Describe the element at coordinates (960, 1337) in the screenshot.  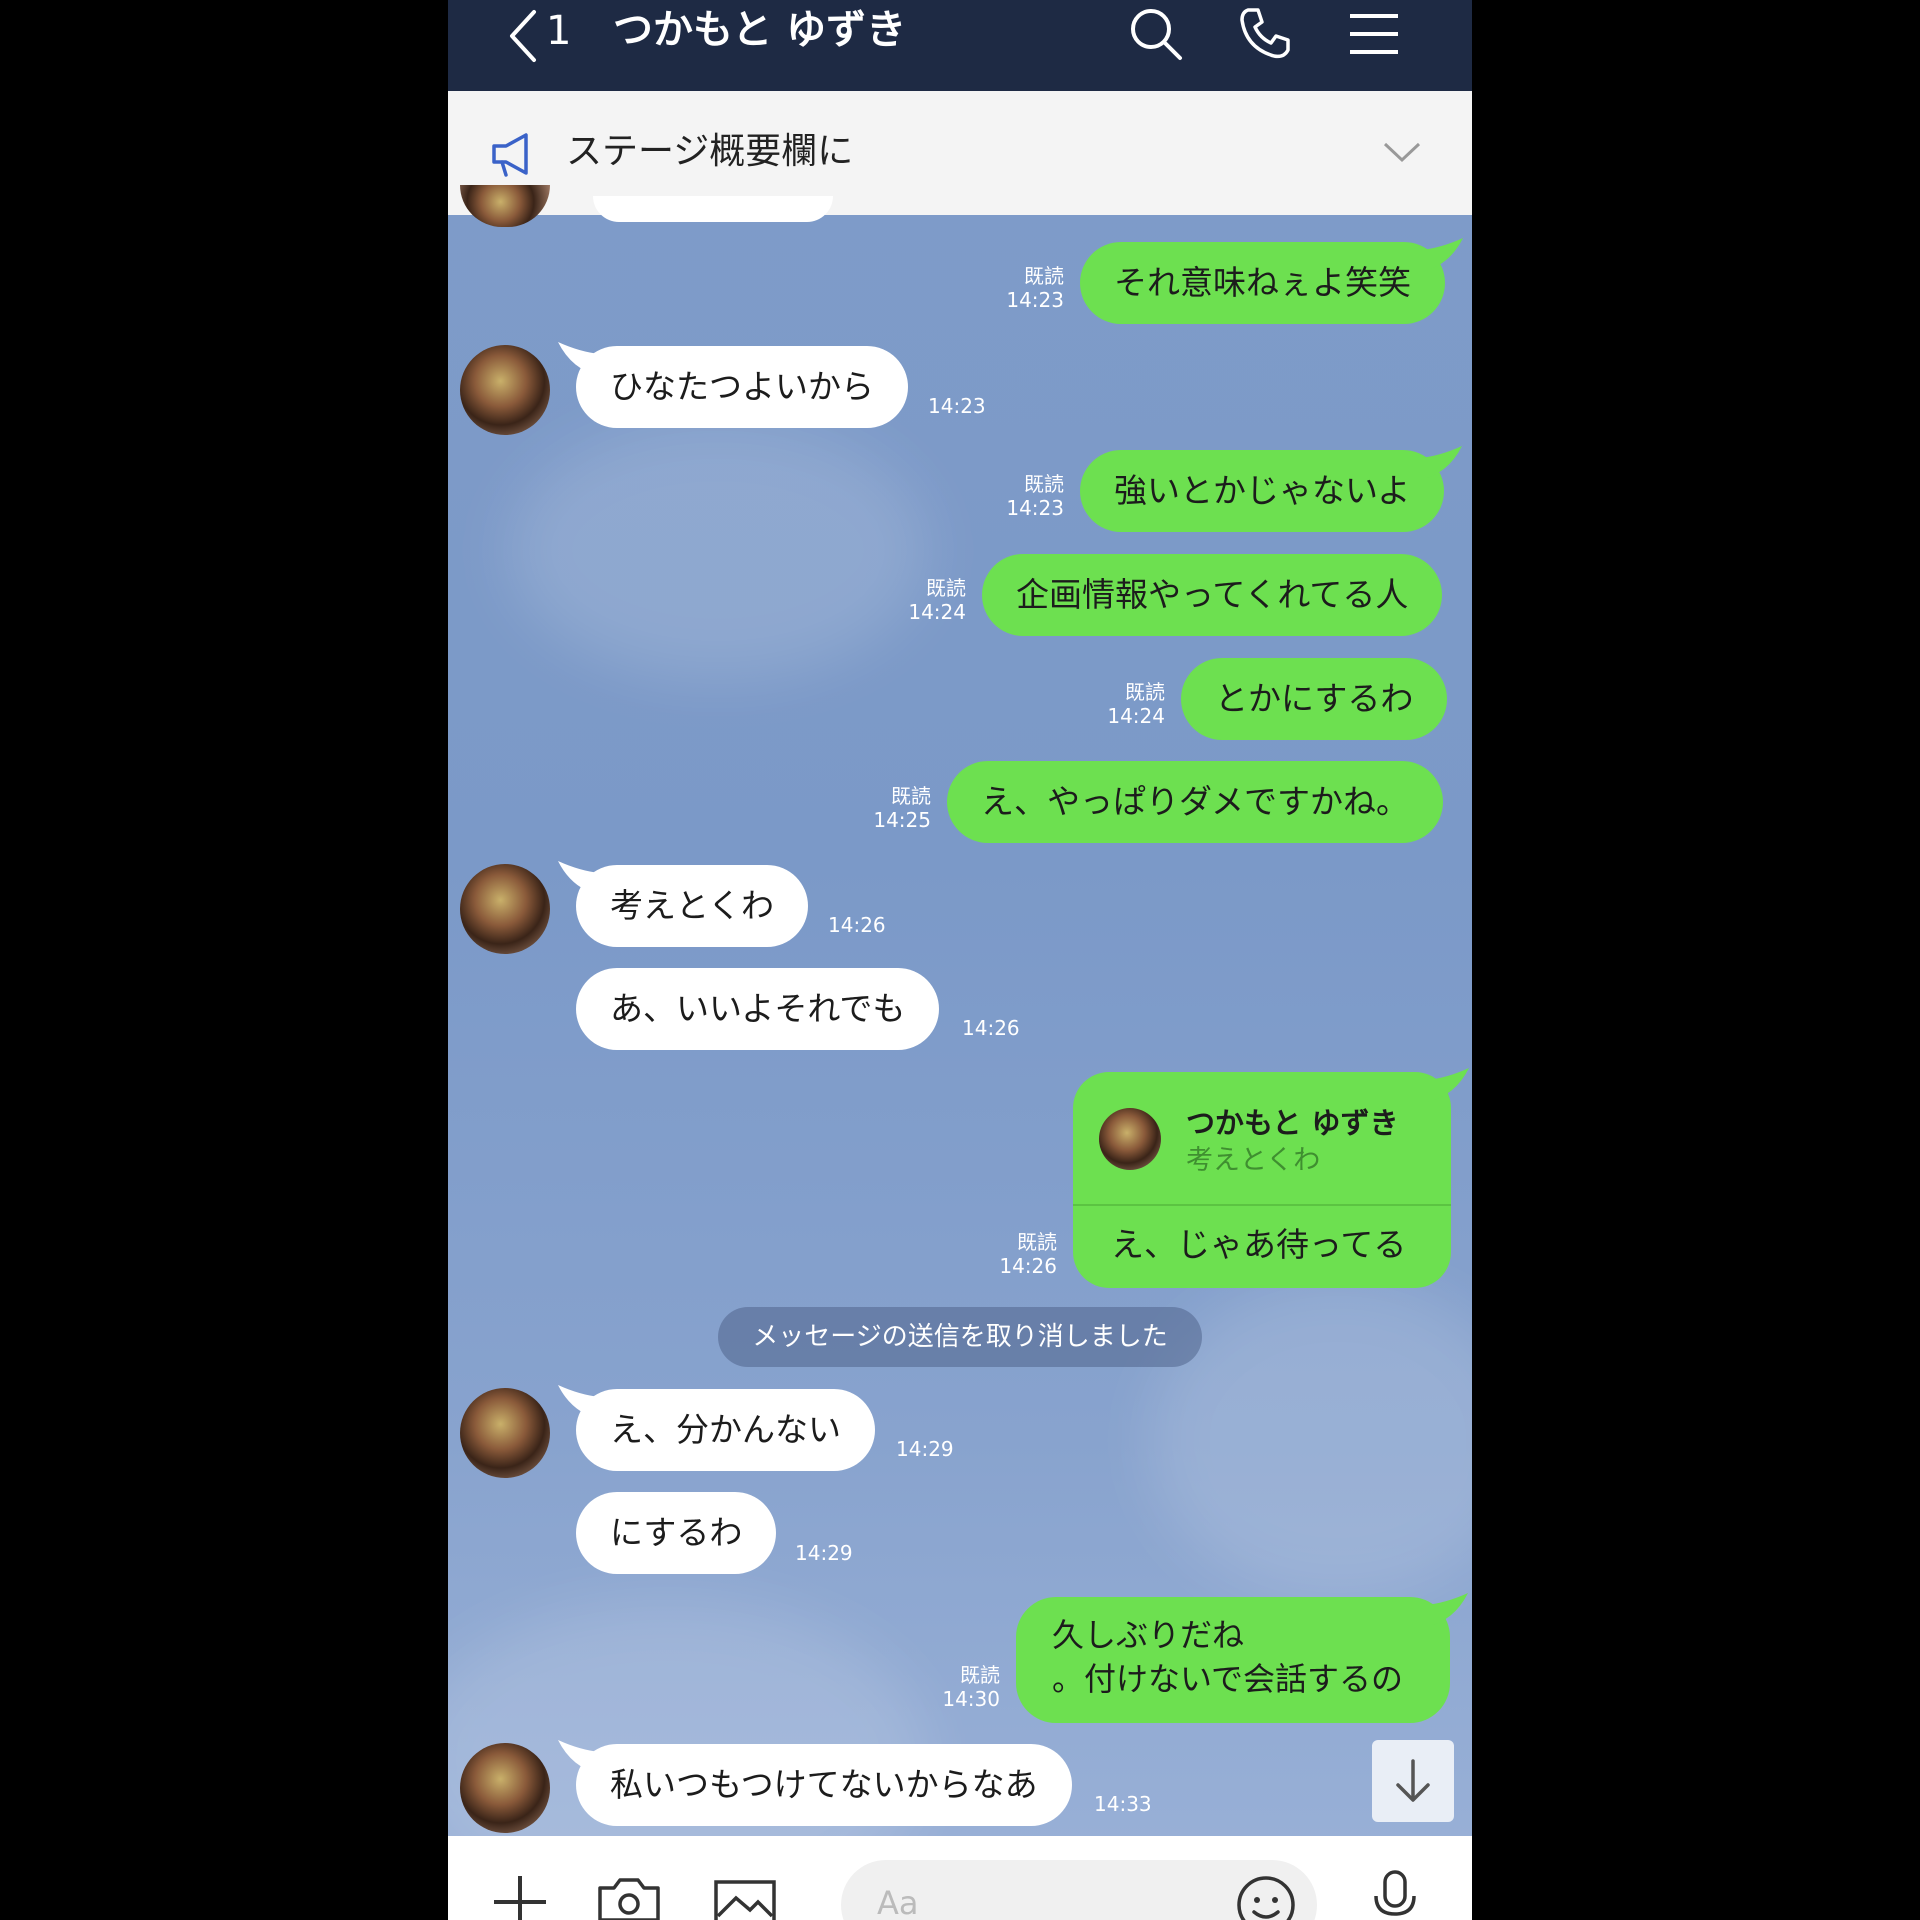
I see `system-message: メッセージの送信を取り消しました` at that location.